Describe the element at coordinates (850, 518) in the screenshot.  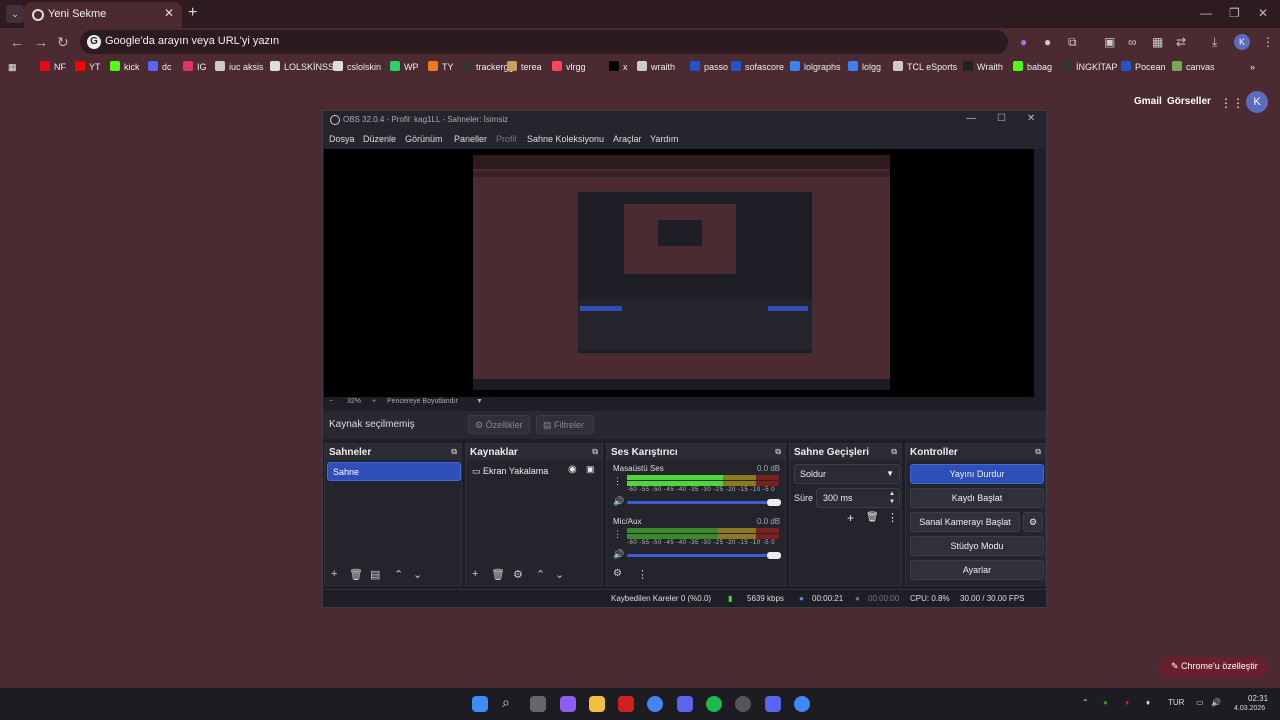
I see `add-transition-icon: +` at that location.